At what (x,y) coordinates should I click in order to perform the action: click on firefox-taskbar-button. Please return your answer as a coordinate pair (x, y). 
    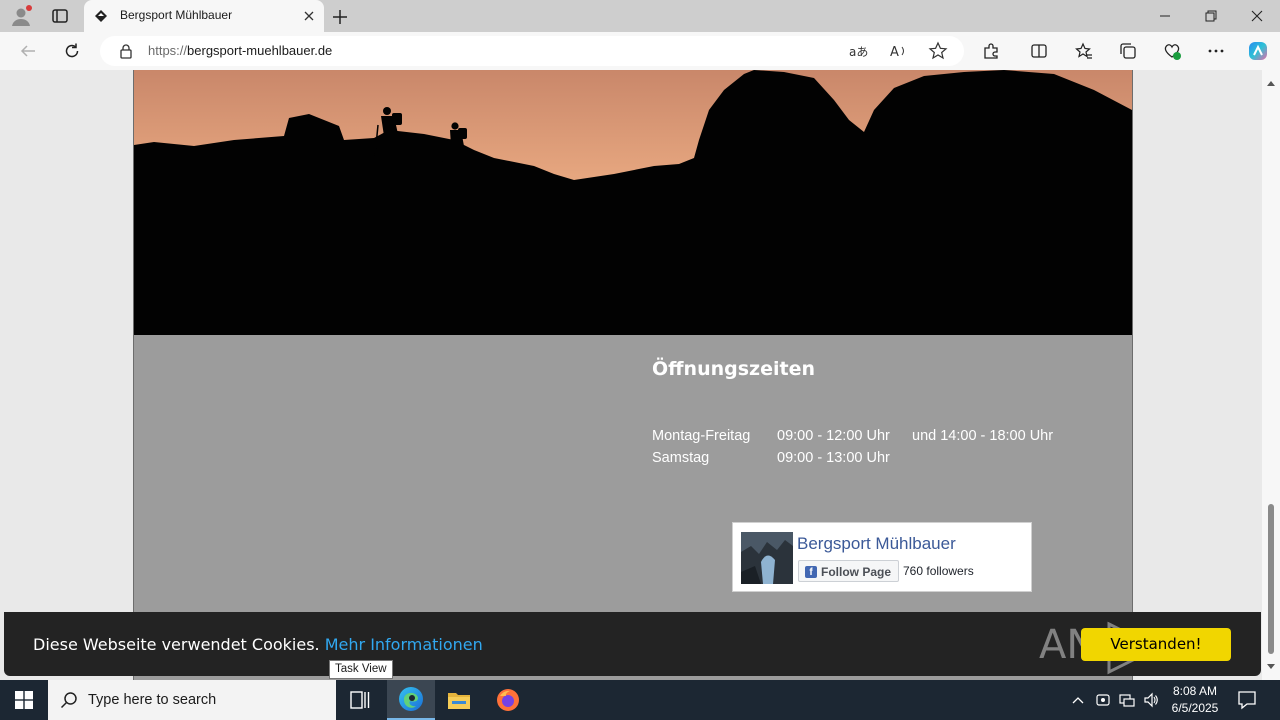
    Looking at the image, I should click on (508, 700).